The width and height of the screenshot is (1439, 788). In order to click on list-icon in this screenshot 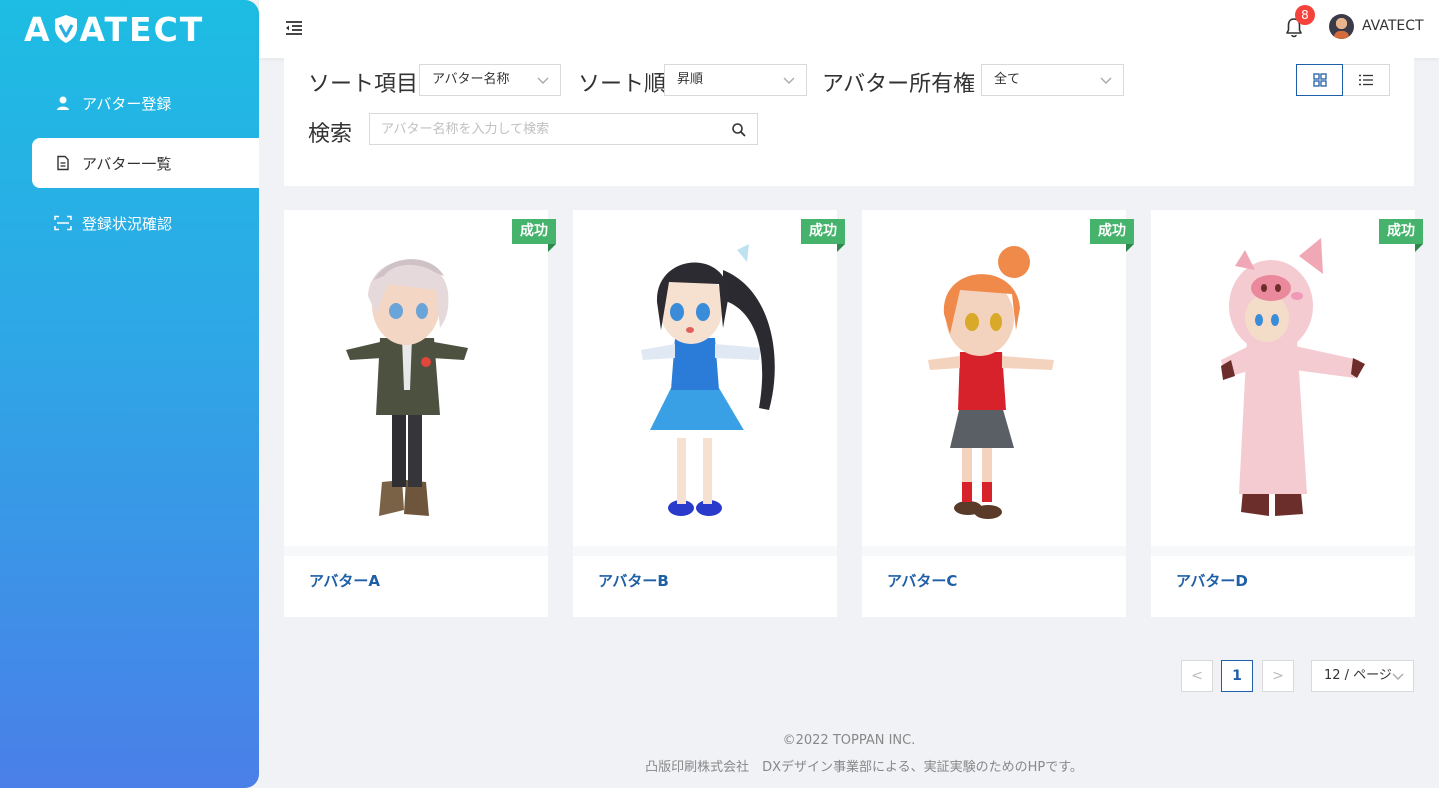, I will do `click(1366, 80)`.